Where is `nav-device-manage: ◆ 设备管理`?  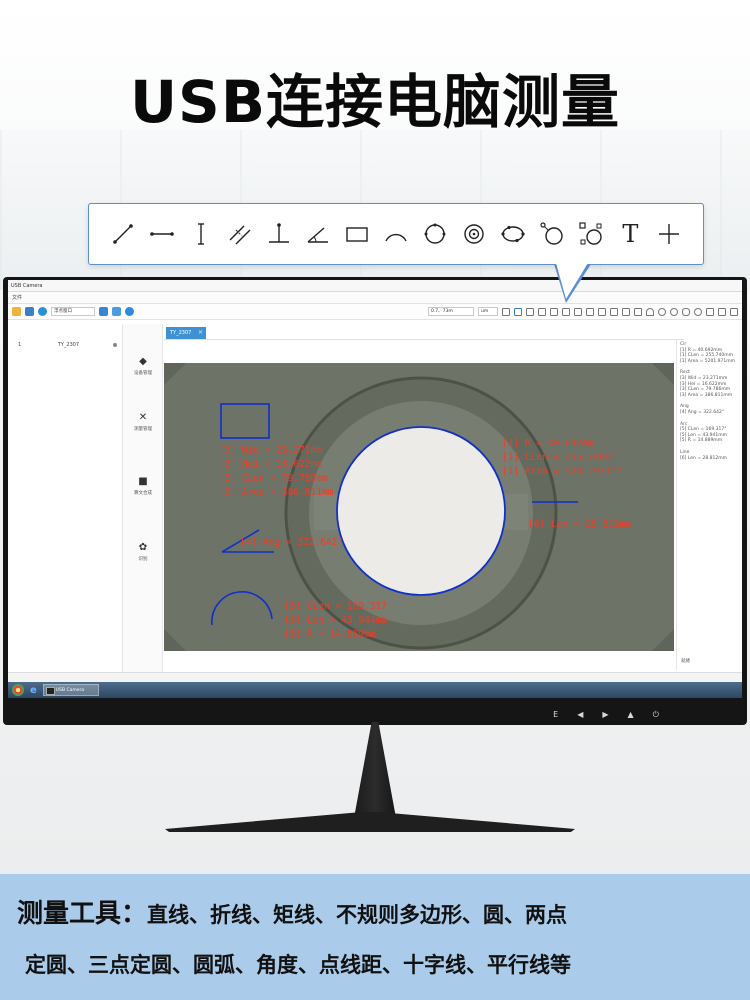
nav-device-manage: ◆ 设备管理 is located at coordinates (143, 366).